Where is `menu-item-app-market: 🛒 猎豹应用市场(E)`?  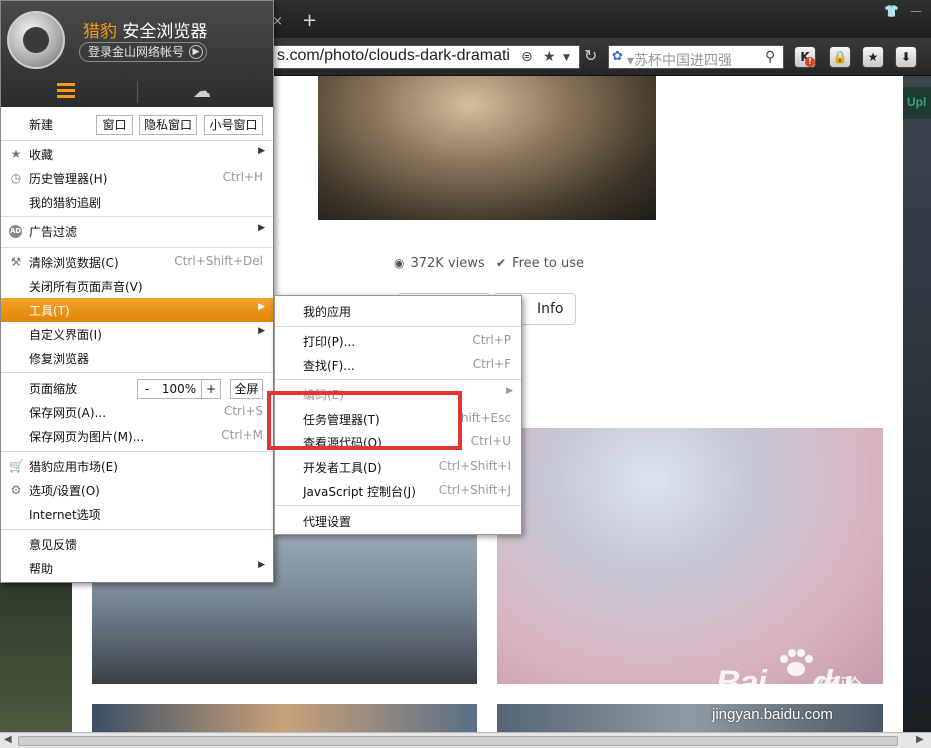 menu-item-app-market: 🛒 猎豹应用市场(E) is located at coordinates (137, 466).